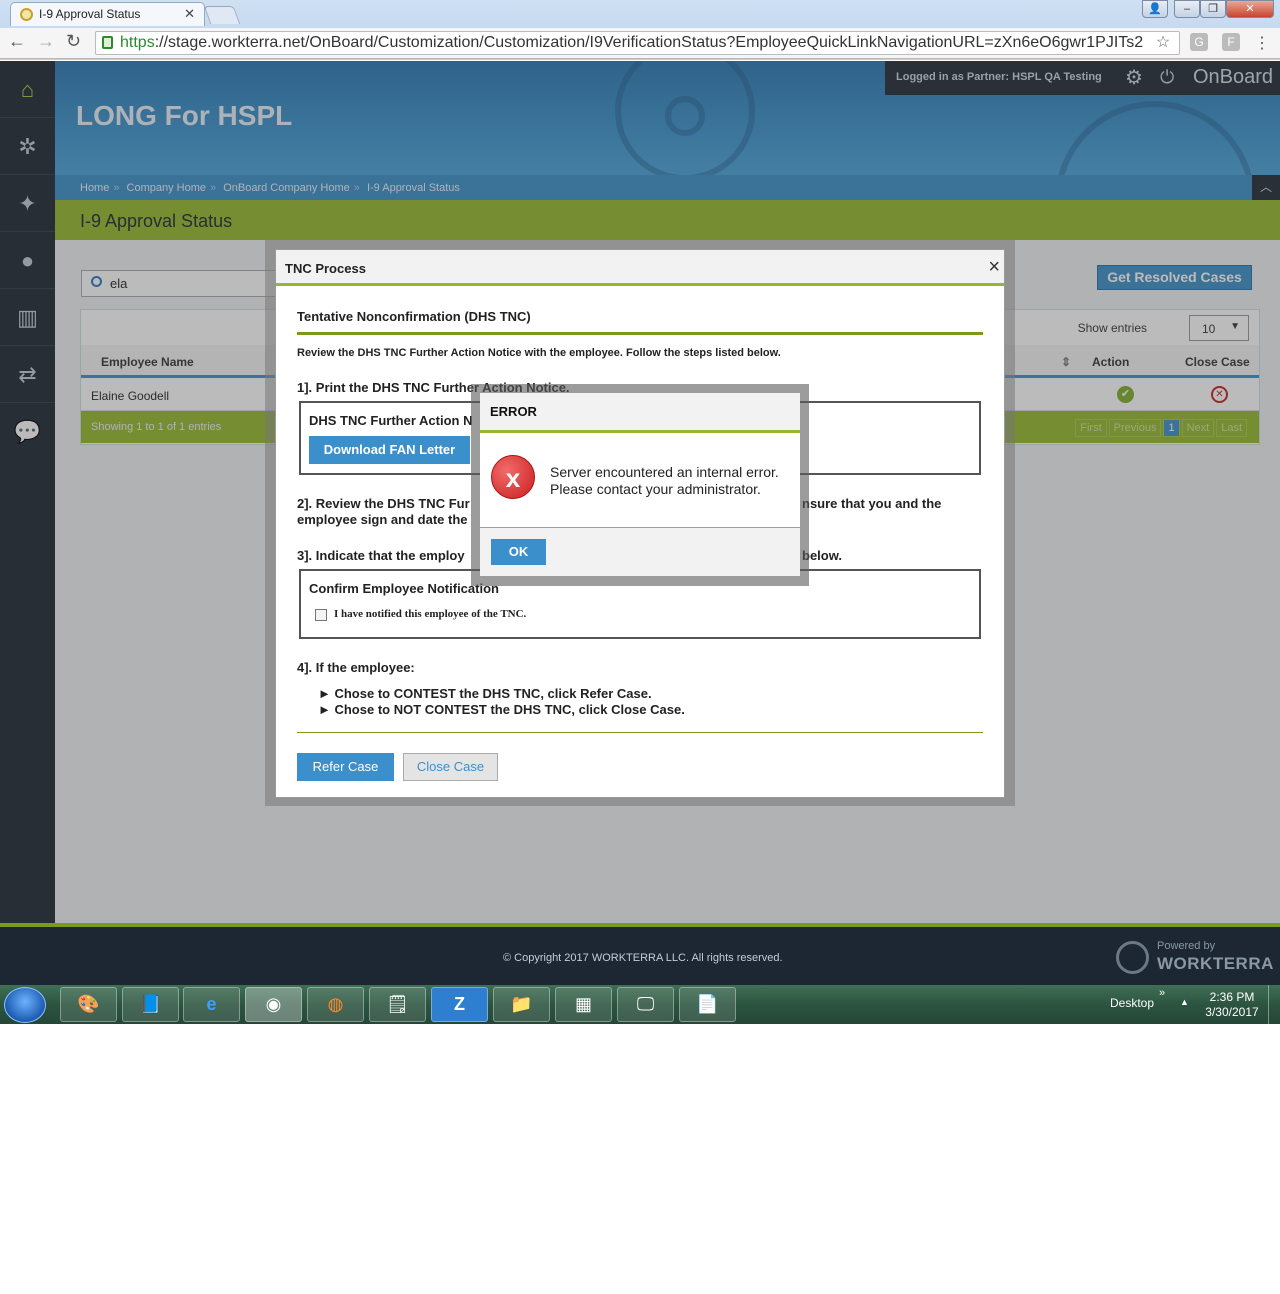 Image resolution: width=1280 pixels, height=1294 pixels. Describe the element at coordinates (1215, 963) in the screenshot. I see `brand-name: WORKTERRA` at that location.